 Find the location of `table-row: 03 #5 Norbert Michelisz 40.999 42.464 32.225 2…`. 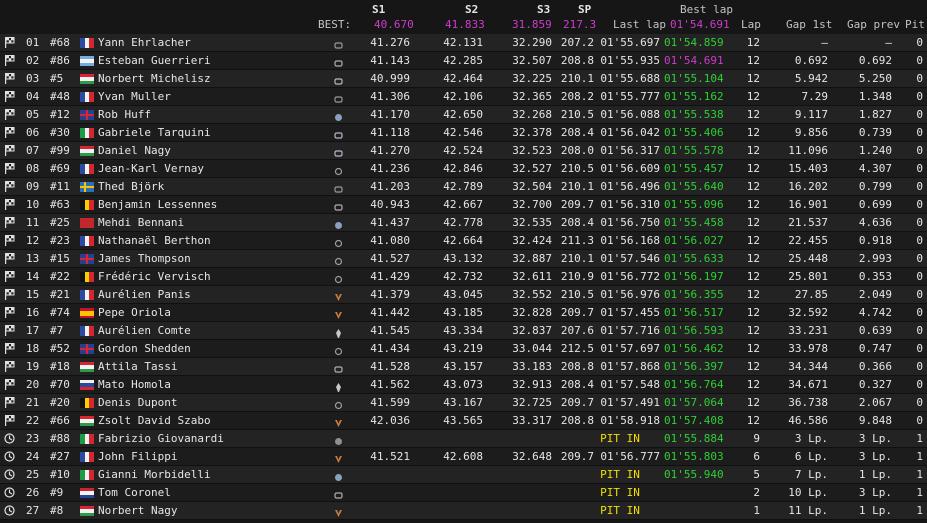

table-row: 03 #5 Norbert Michelisz 40.999 42.464 32.225 2… is located at coordinates (463, 79).